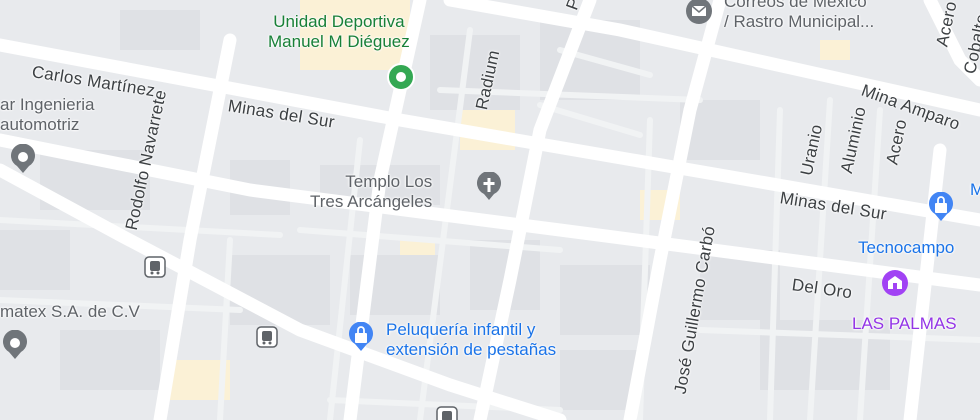 Image resolution: width=980 pixels, height=420 pixels. I want to click on school-icon, so click(895, 283).